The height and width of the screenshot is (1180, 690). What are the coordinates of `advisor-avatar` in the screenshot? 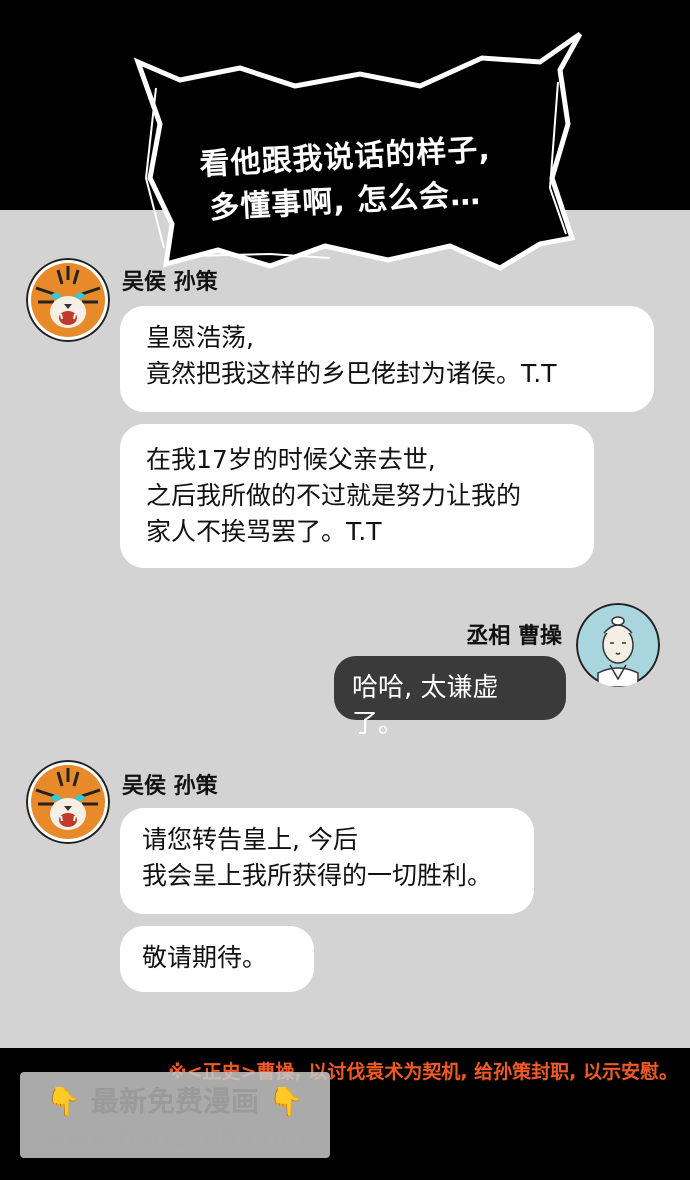 It's located at (618, 645).